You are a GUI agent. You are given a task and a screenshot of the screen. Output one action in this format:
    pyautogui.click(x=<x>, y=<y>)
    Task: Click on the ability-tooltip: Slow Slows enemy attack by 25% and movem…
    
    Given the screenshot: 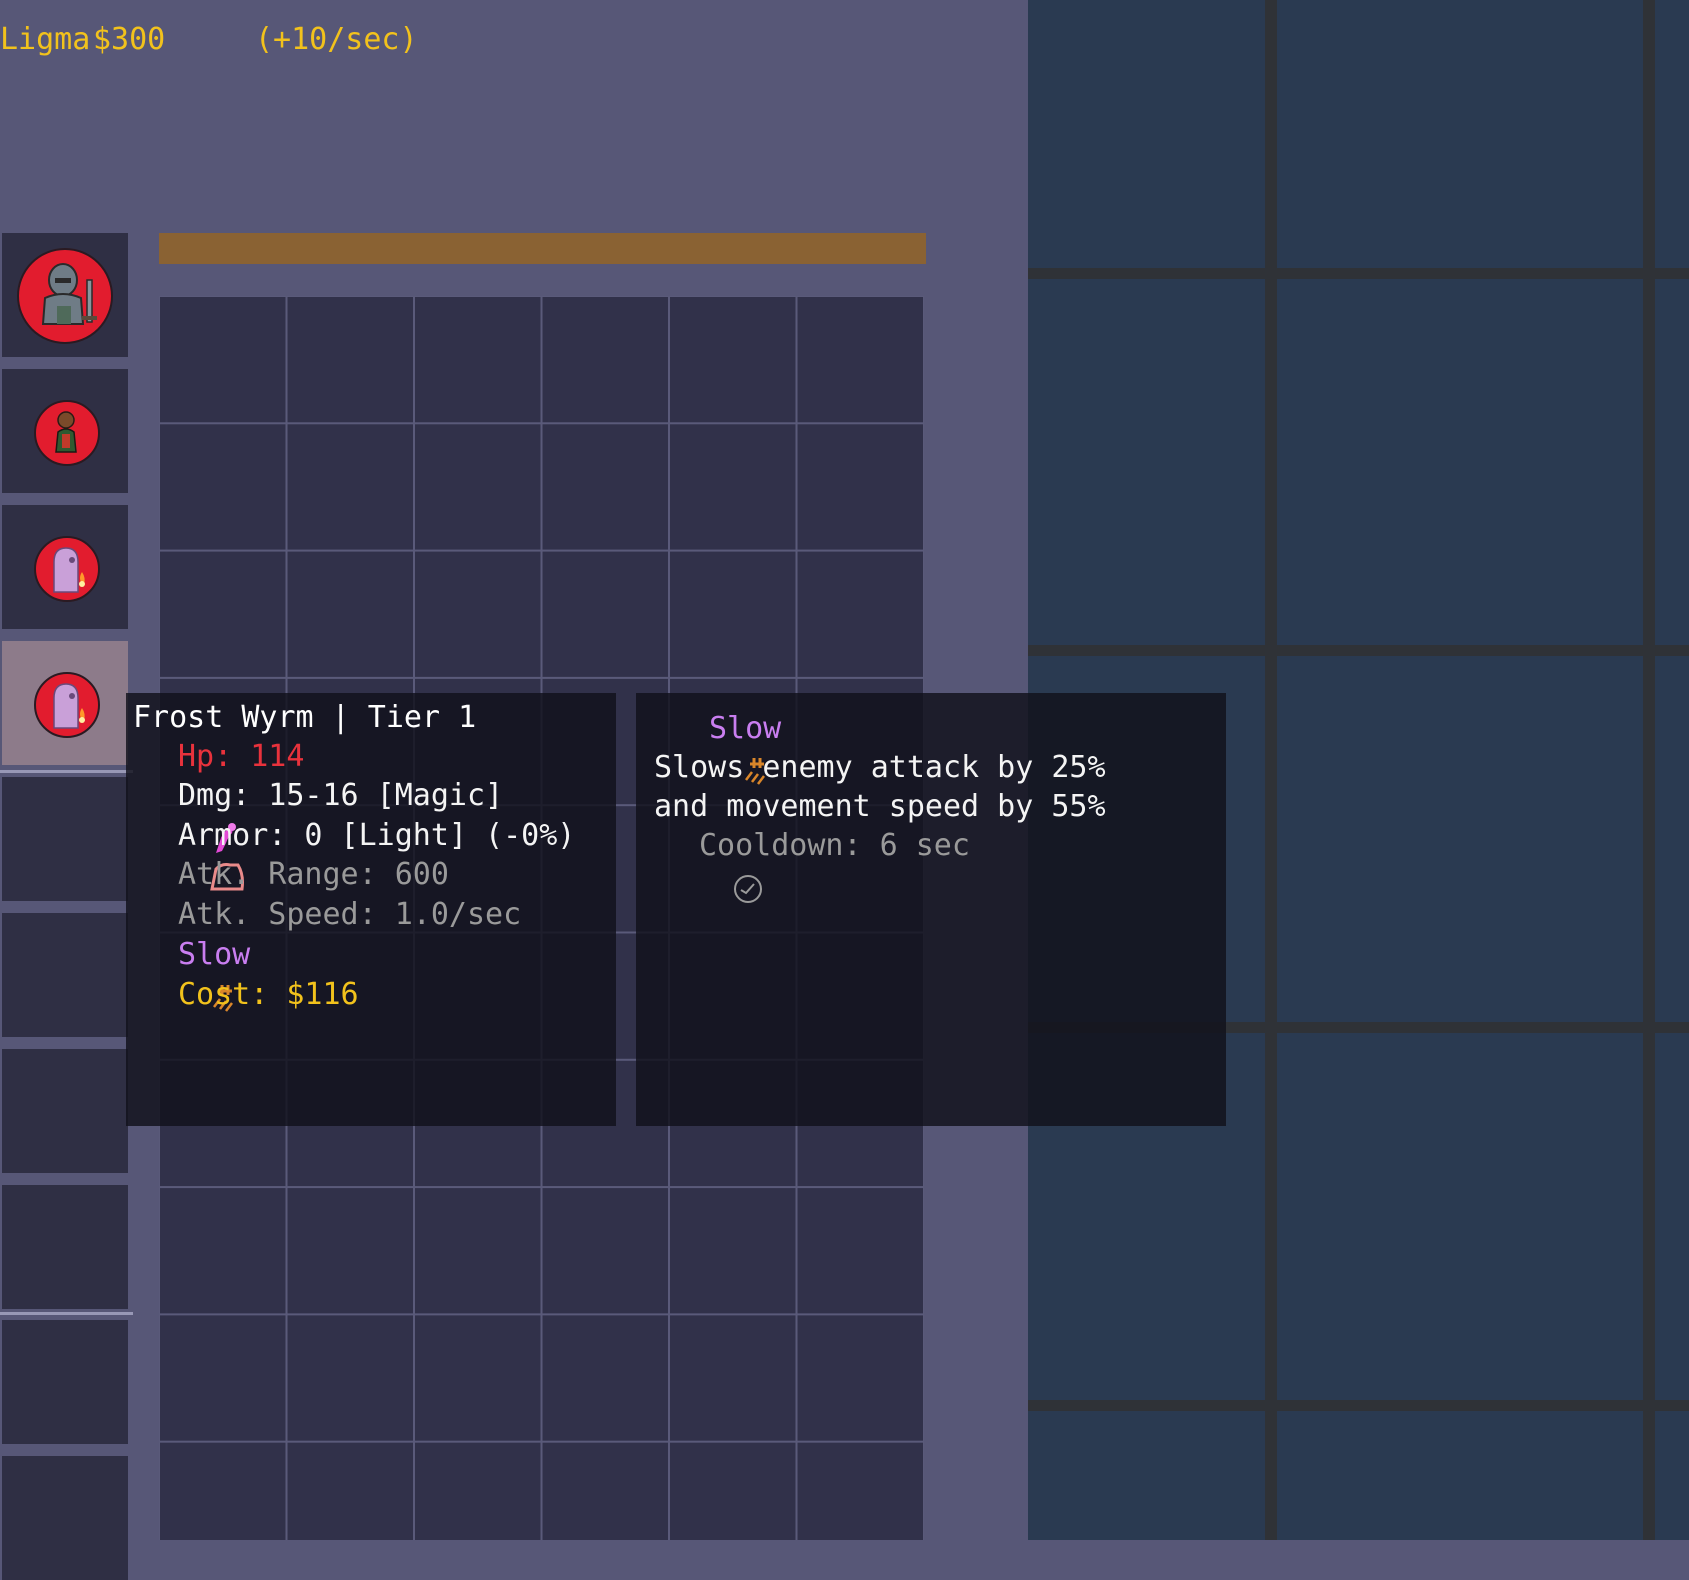 What is the action you would take?
    pyautogui.click(x=931, y=909)
    